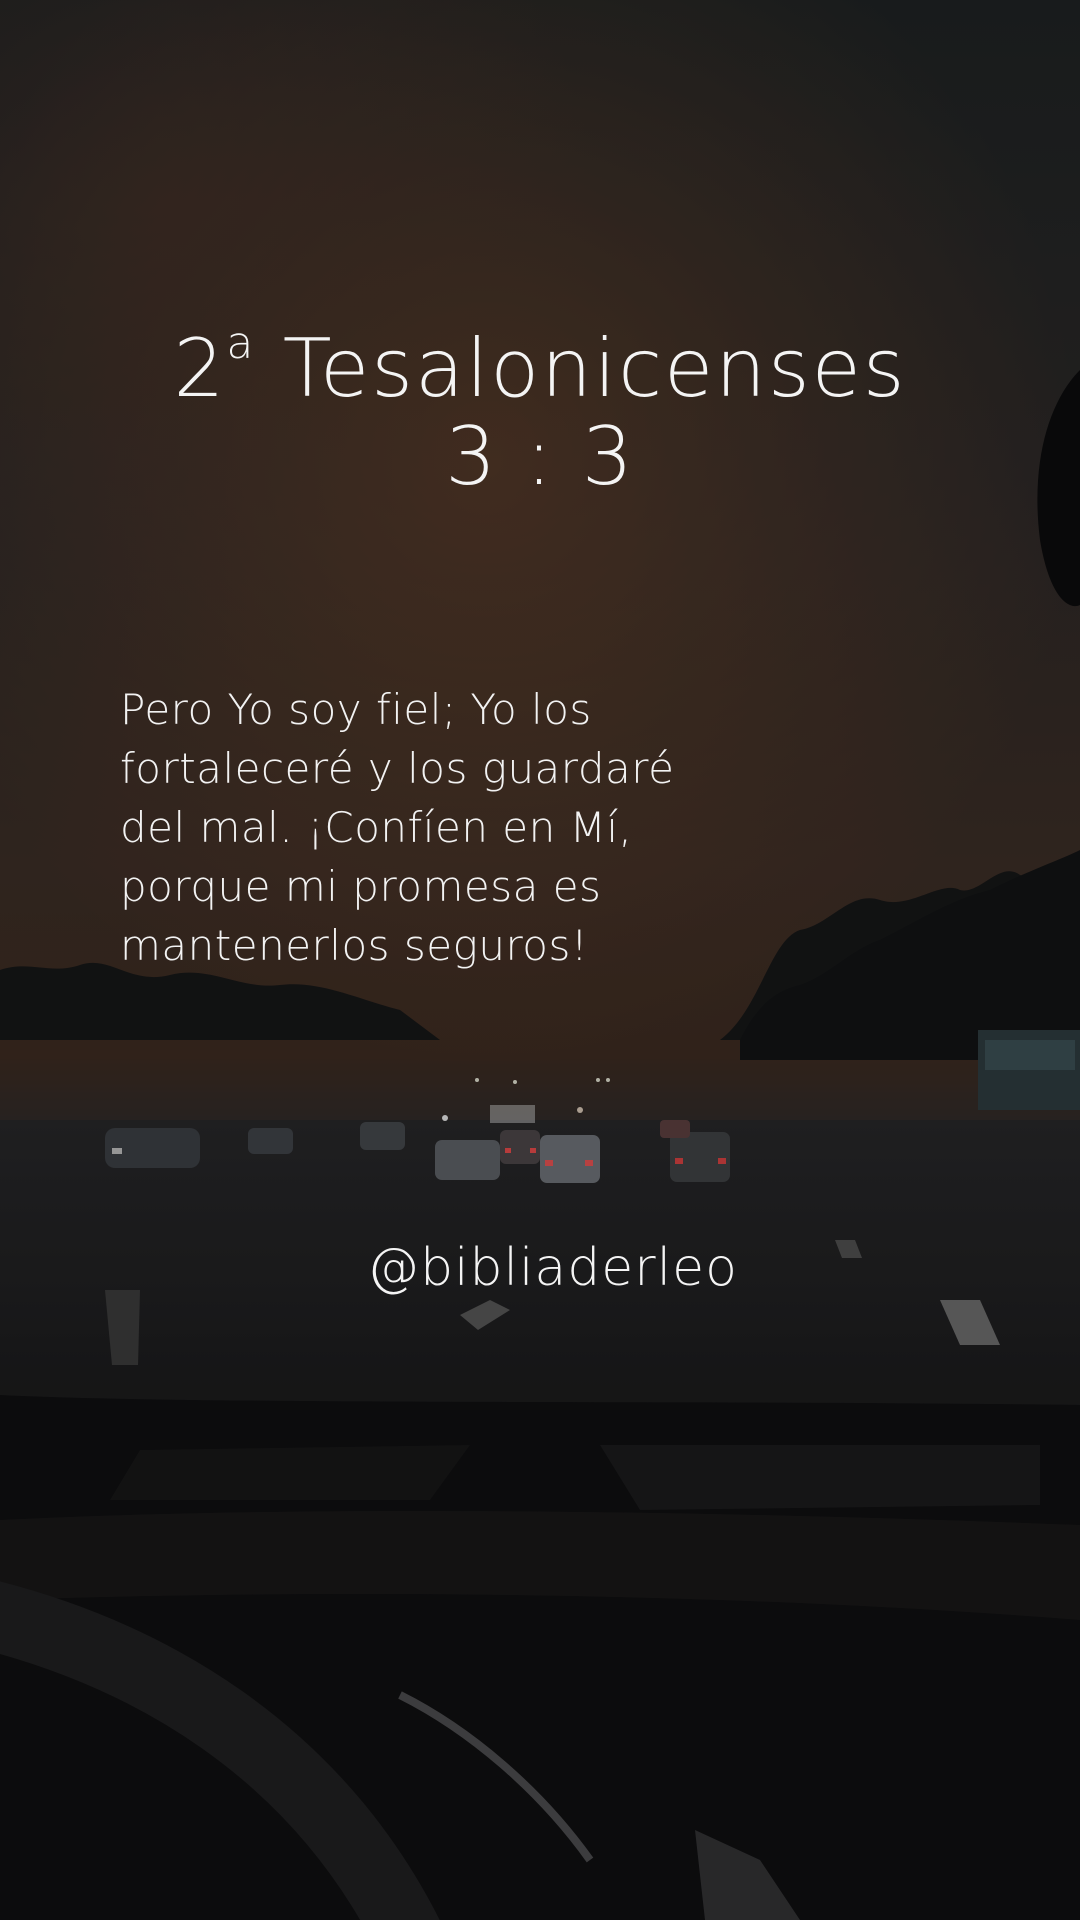 The image size is (1080, 1920). I want to click on verse-line: porque mi promesa es, so click(361, 886).